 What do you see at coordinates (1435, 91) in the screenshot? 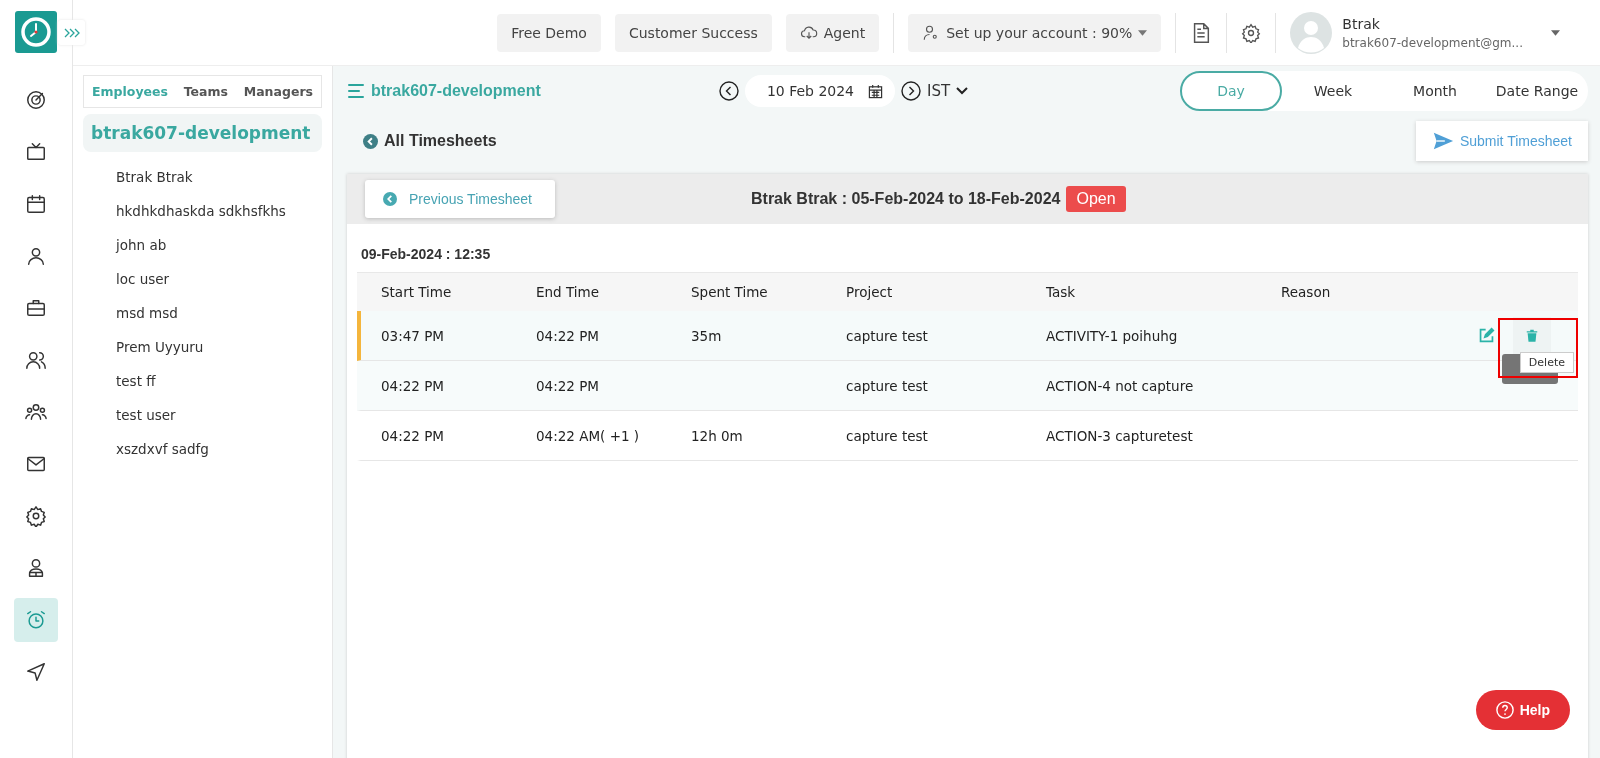
I see `view-tab: Month` at bounding box center [1435, 91].